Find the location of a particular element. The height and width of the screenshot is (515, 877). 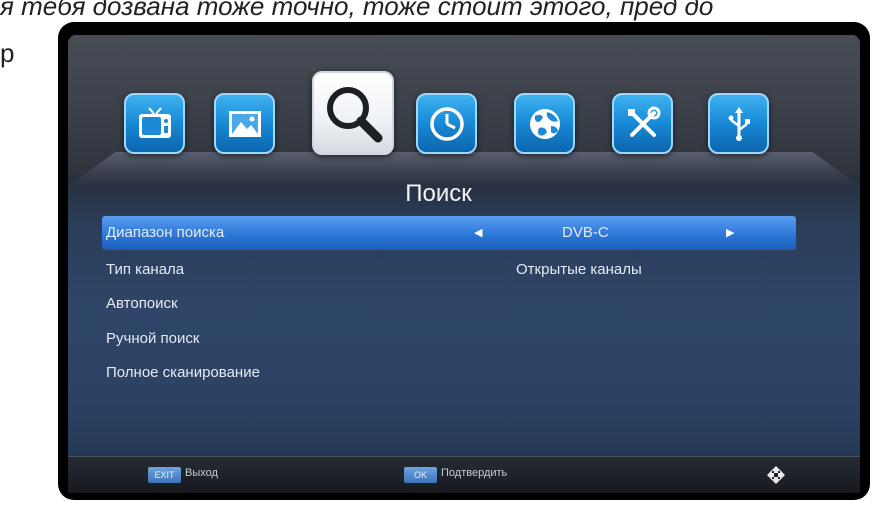

tab-search is located at coordinates (353, 113).